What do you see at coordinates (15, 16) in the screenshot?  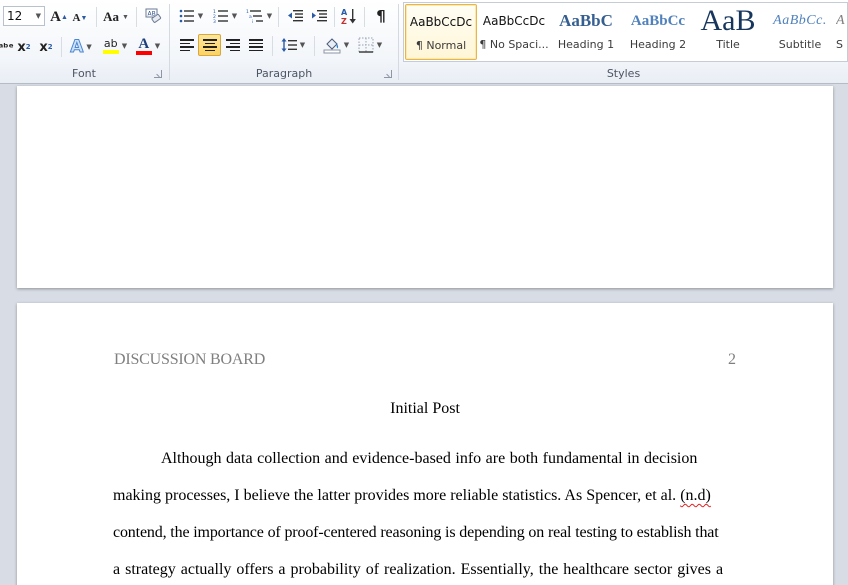 I see `font-size-value: 12` at bounding box center [15, 16].